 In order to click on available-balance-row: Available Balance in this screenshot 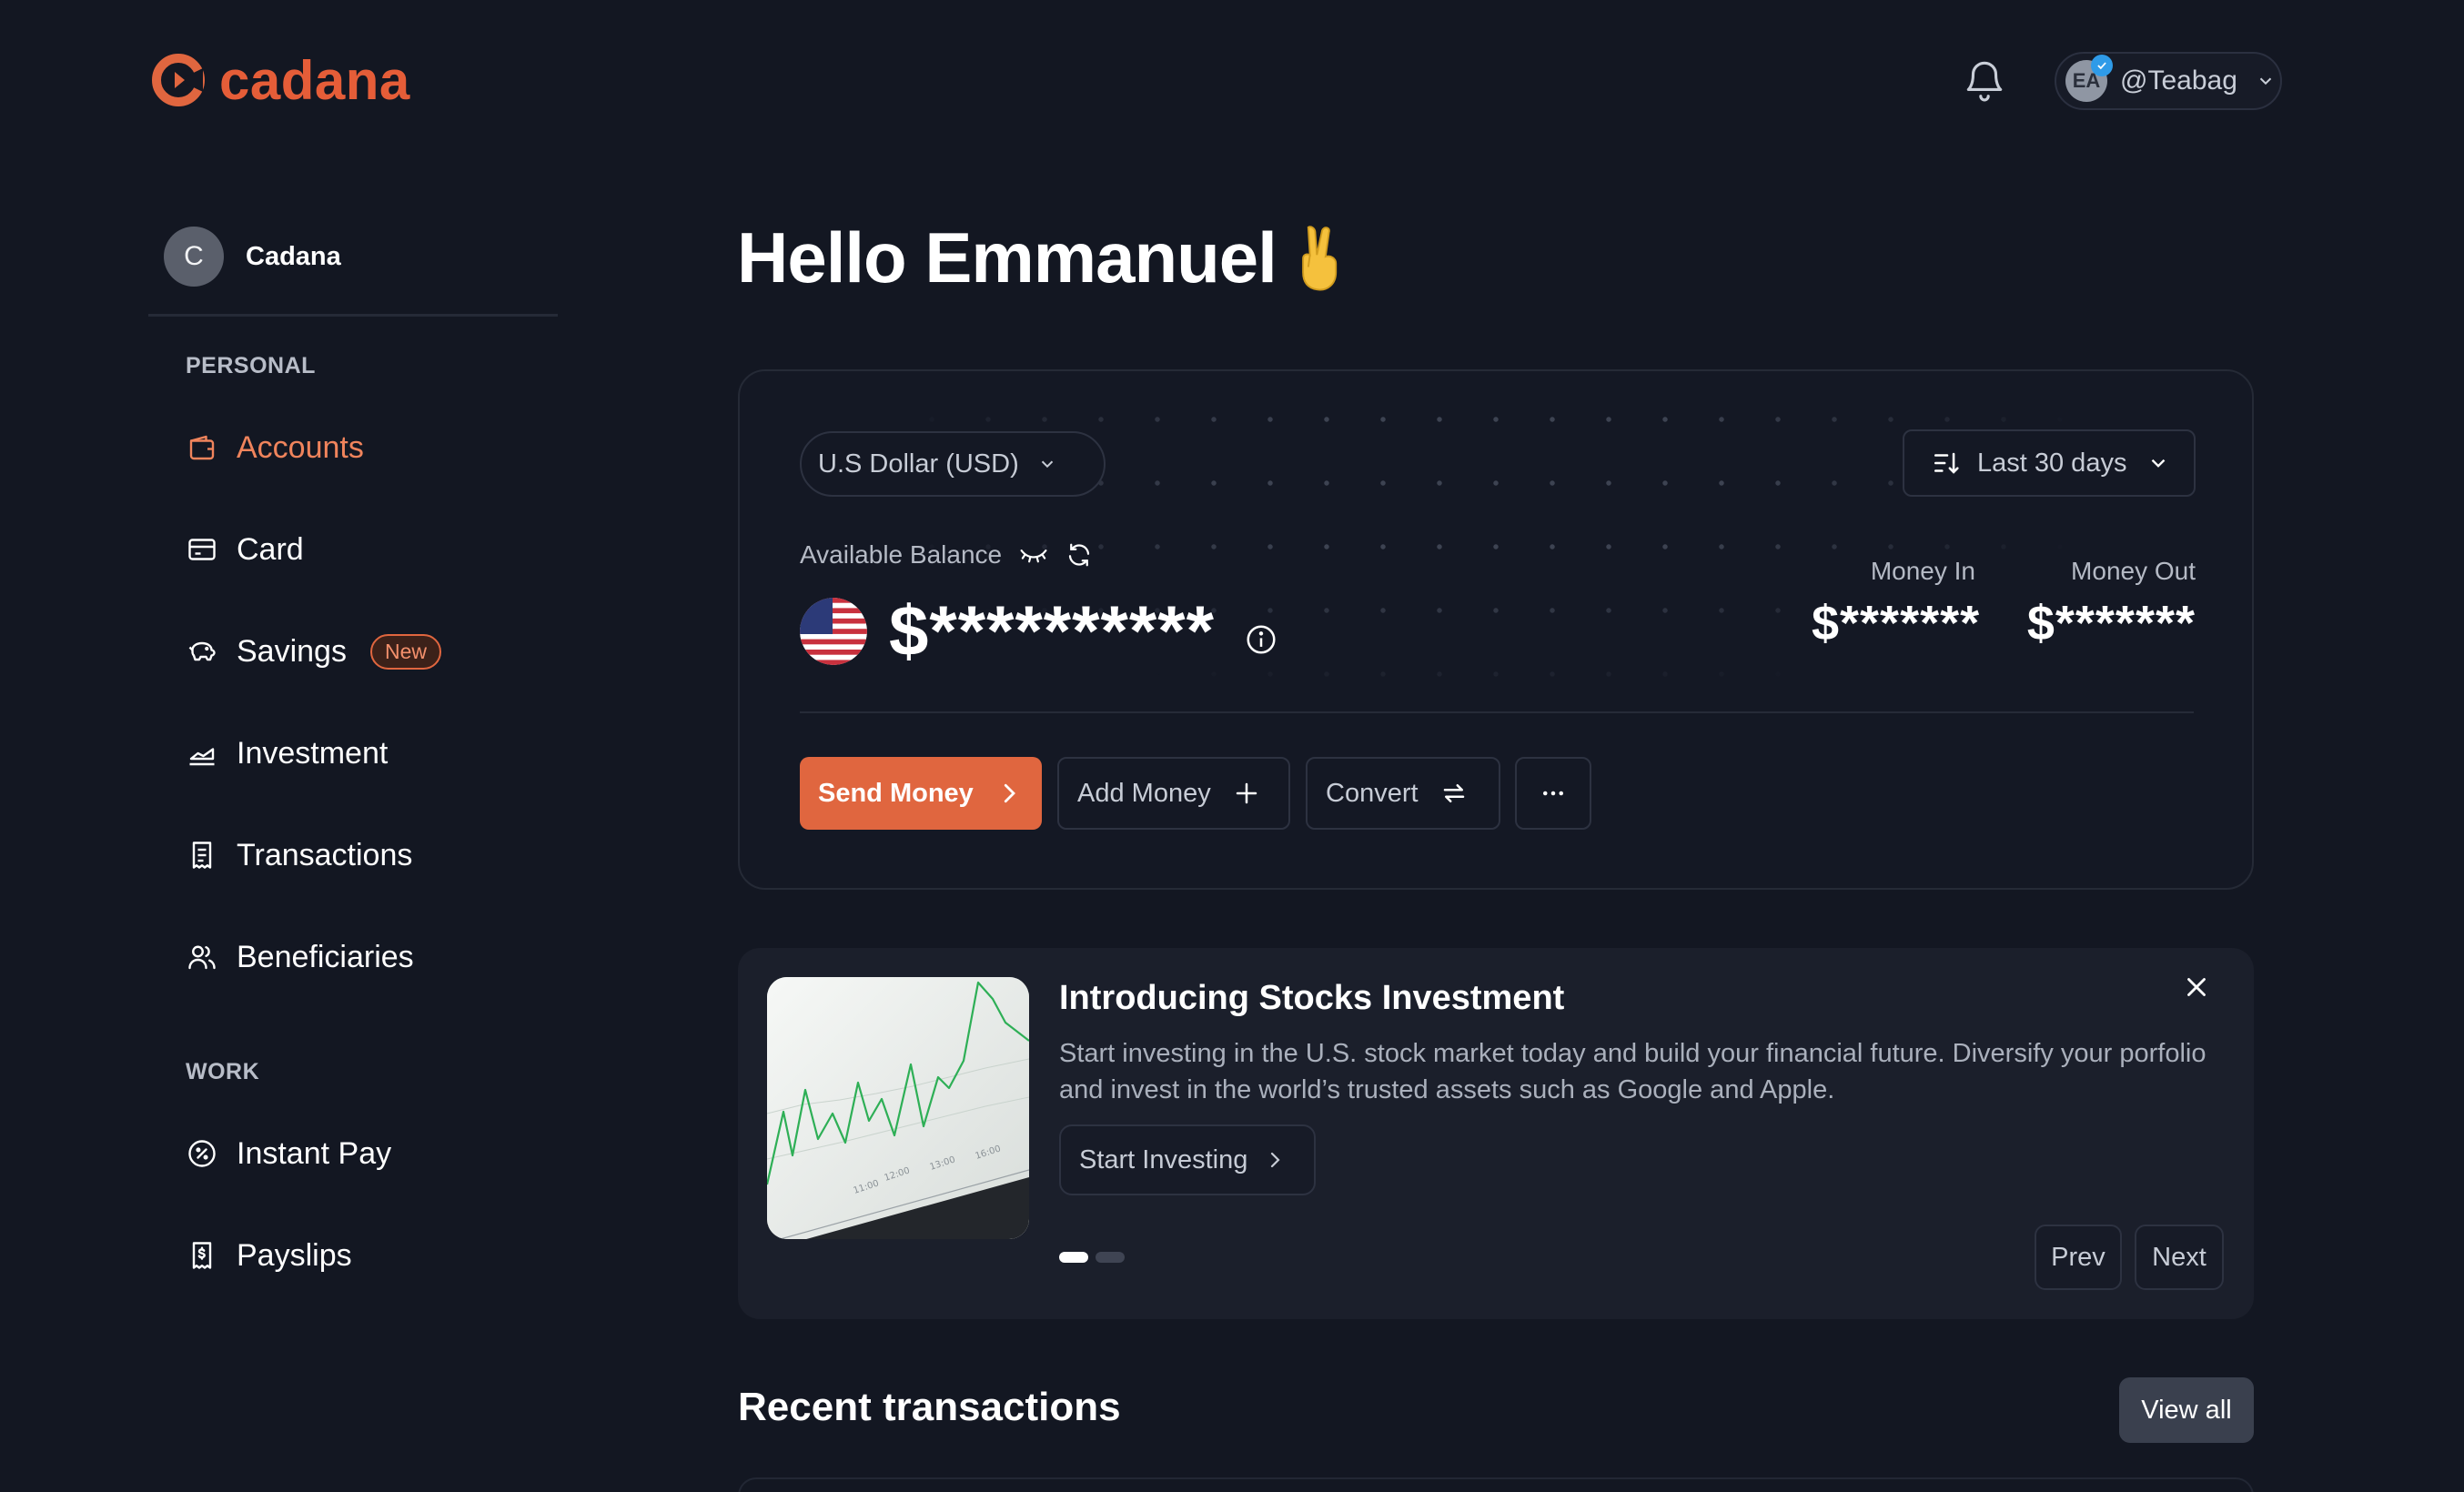, I will do `click(946, 555)`.